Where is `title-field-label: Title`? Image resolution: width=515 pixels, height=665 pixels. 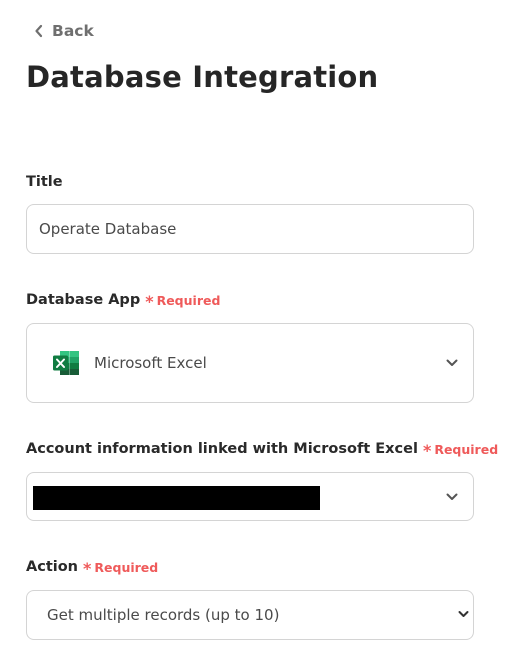
title-field-label: Title is located at coordinates (44, 182).